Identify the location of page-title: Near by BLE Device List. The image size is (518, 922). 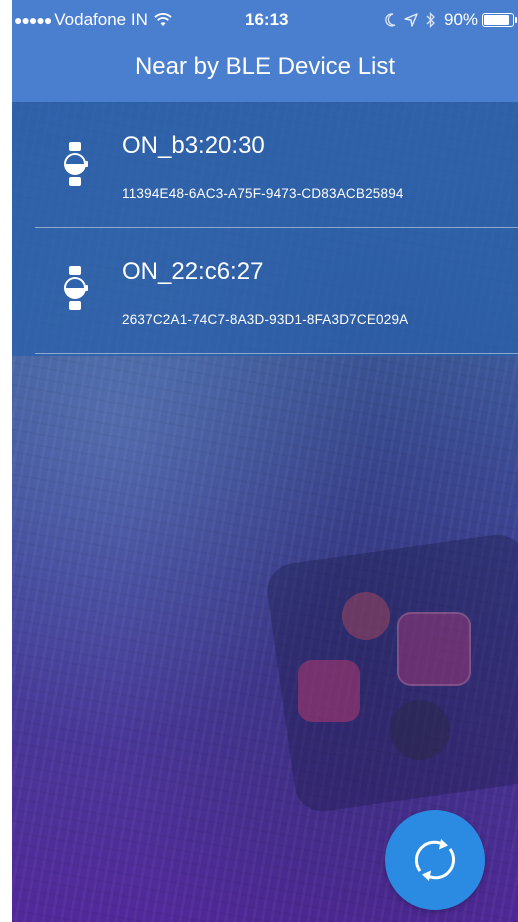
(265, 66).